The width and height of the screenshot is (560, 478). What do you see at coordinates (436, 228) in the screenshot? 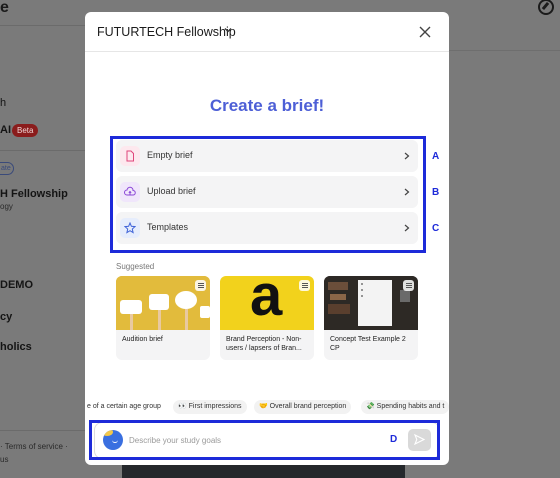
I see `annotation-letter-c: C` at bounding box center [436, 228].